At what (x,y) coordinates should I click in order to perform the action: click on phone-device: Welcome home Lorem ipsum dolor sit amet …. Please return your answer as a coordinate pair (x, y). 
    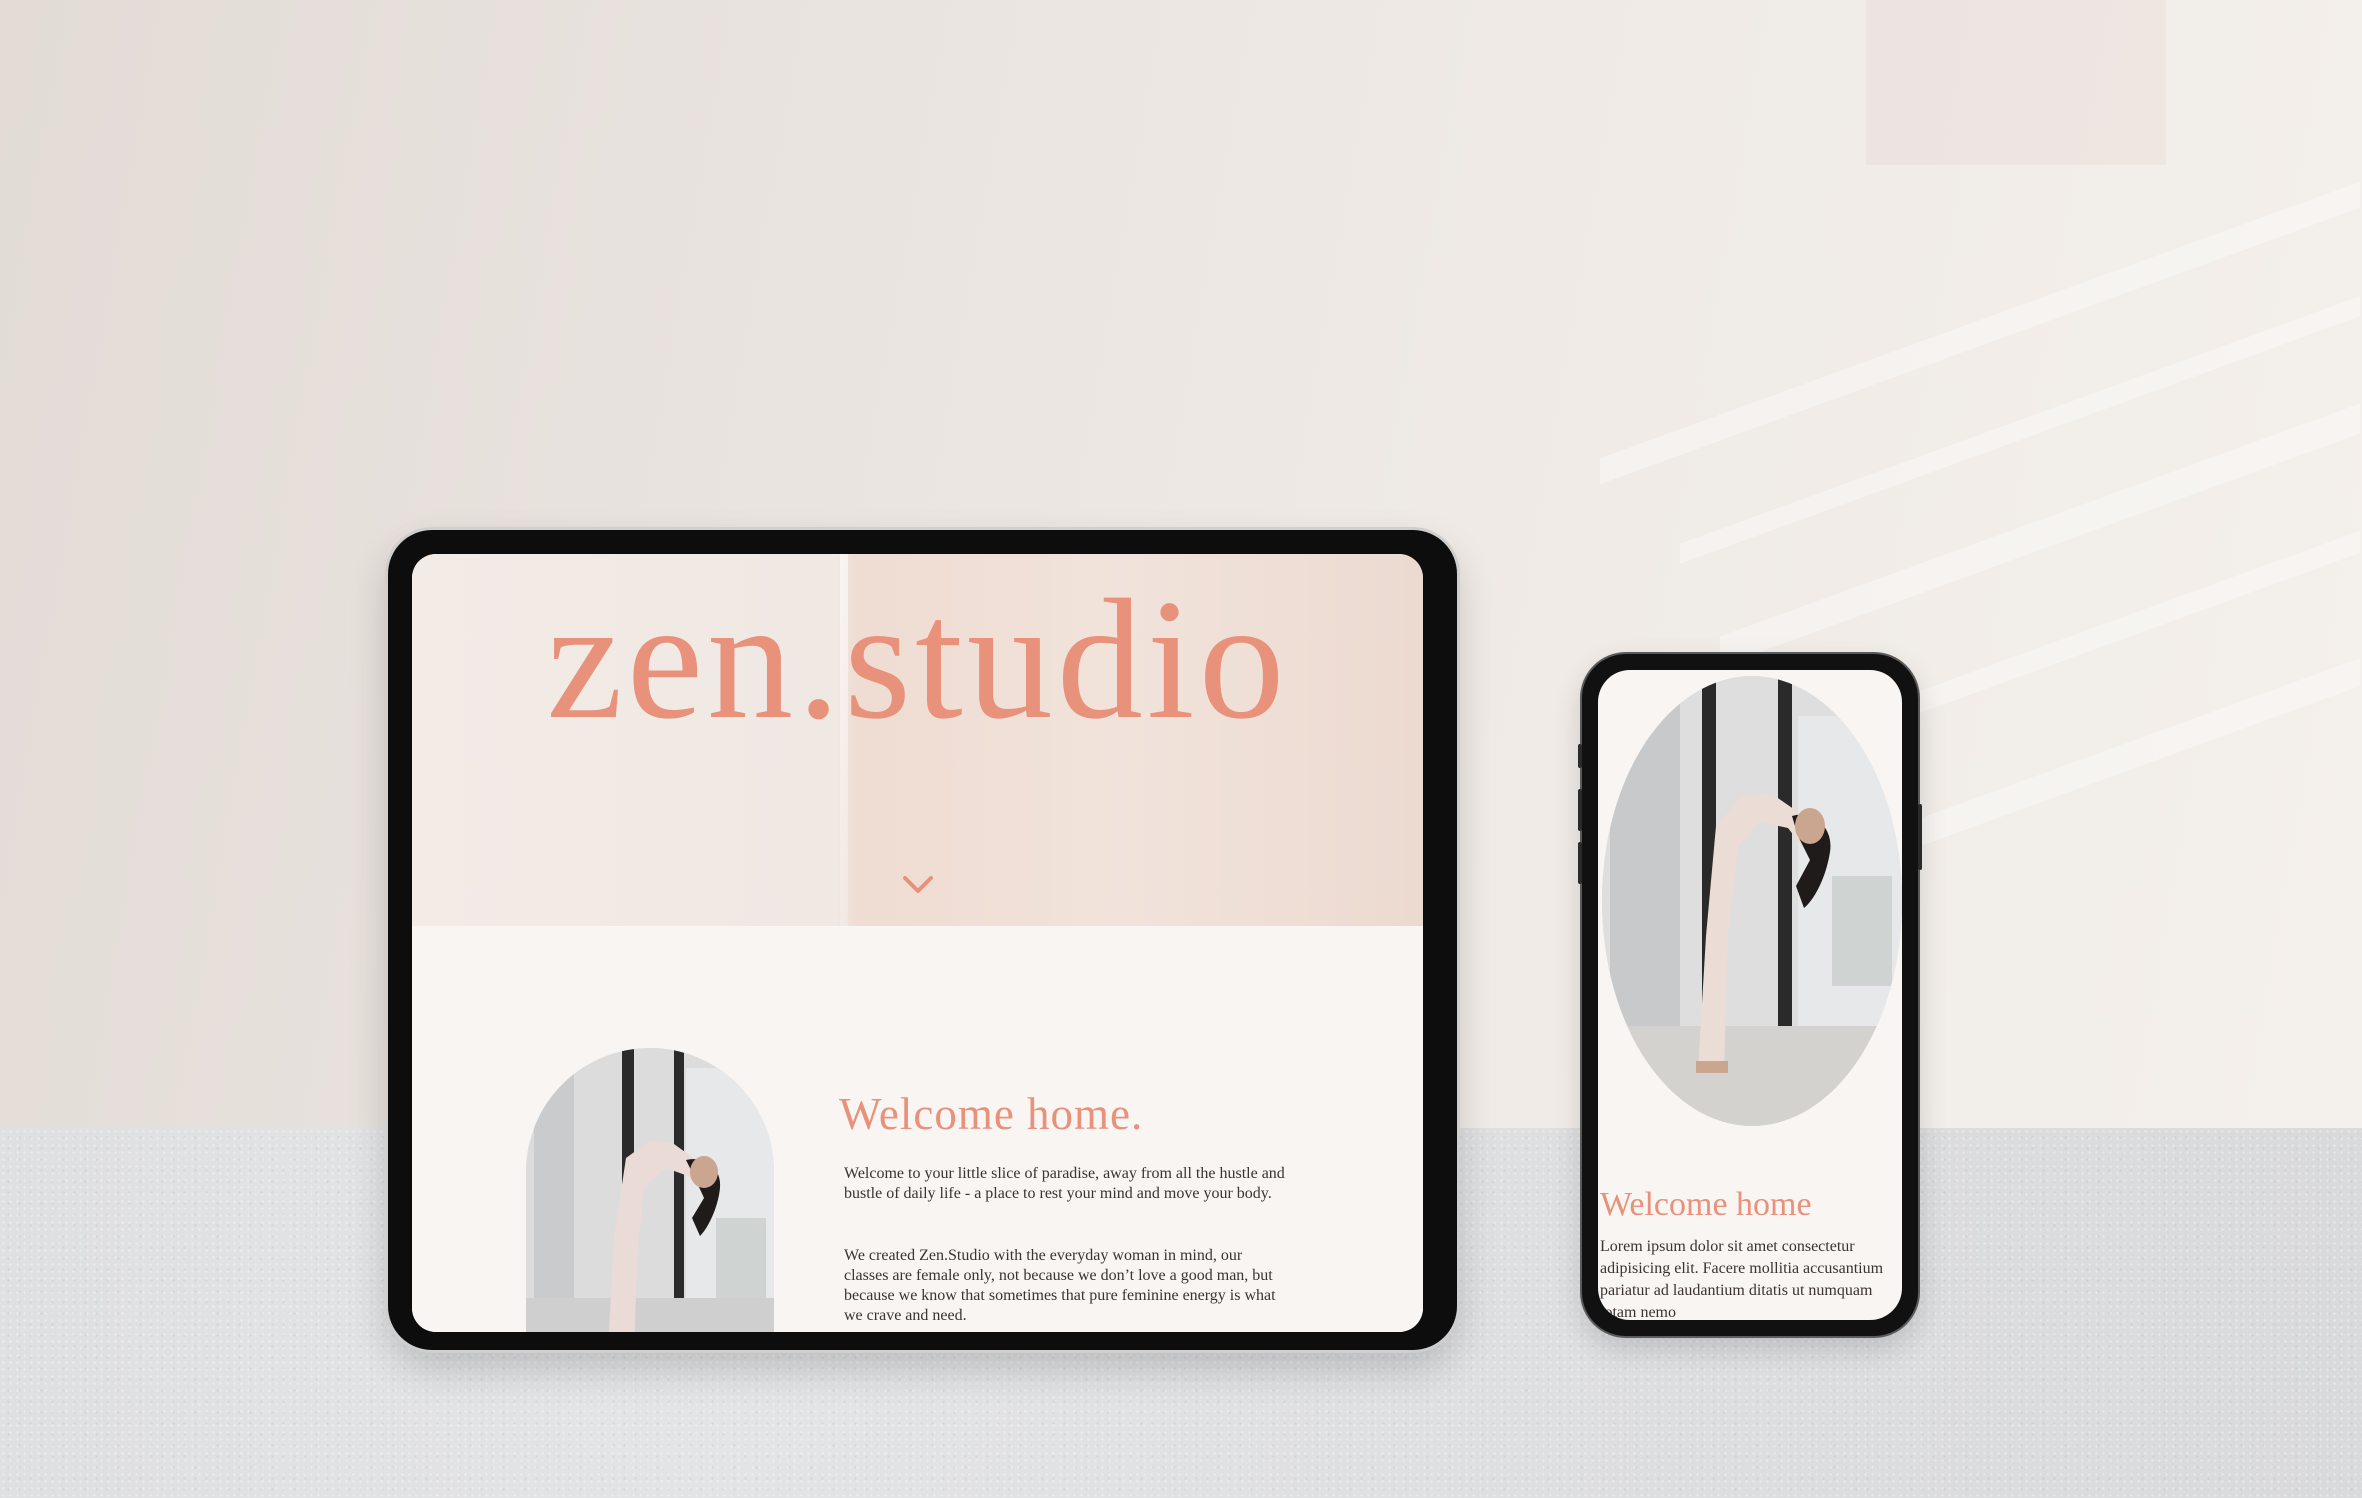
    Looking at the image, I should click on (1750, 995).